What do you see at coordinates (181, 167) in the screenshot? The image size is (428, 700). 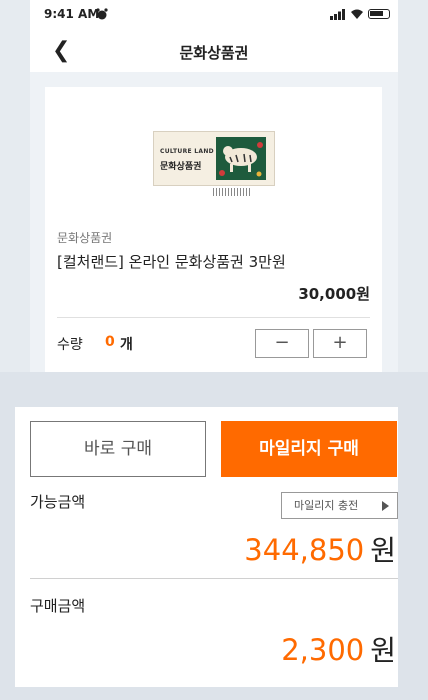 I see `gift-card-name: 문화상품권` at bounding box center [181, 167].